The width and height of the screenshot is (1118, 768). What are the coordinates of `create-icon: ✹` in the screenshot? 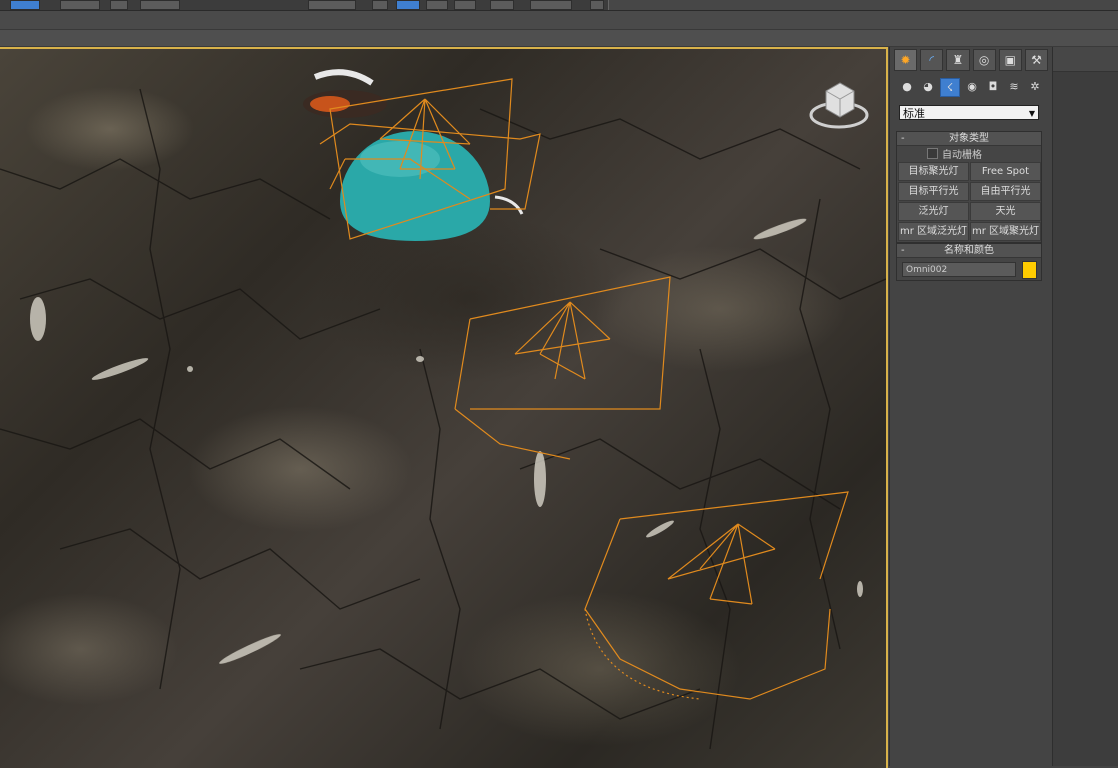 It's located at (905, 60).